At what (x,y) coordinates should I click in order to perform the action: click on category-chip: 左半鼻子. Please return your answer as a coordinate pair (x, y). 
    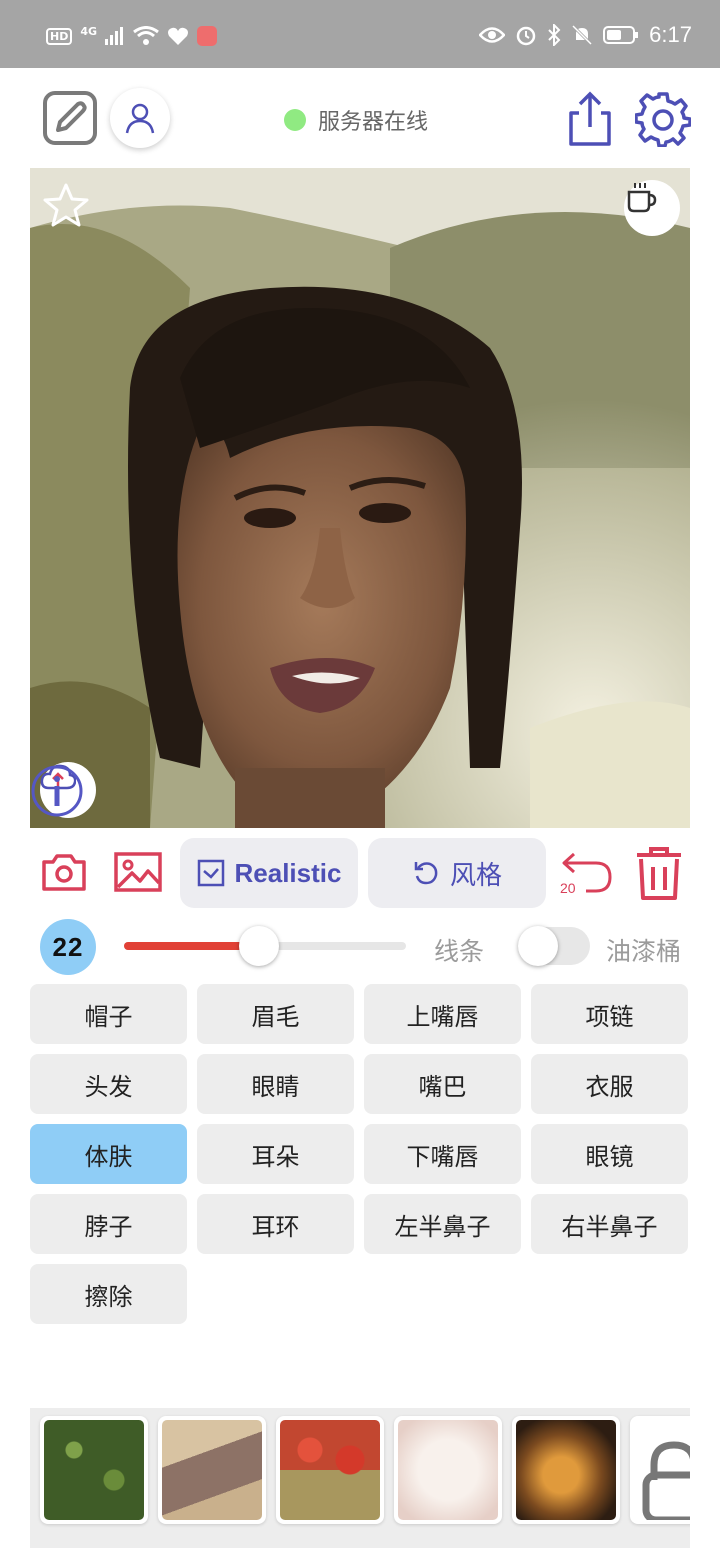
    Looking at the image, I should click on (442, 1224).